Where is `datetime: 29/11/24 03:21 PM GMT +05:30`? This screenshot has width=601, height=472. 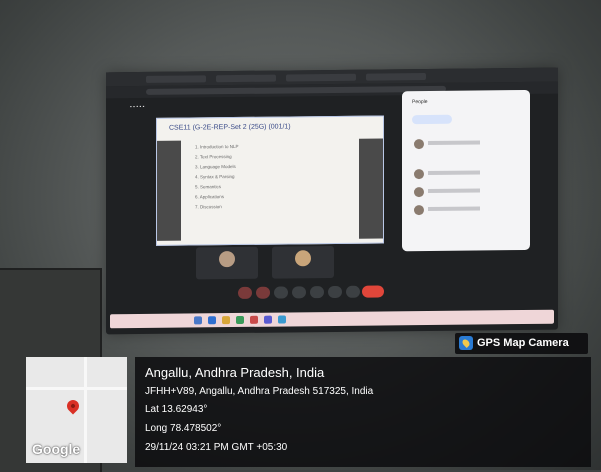
datetime: 29/11/24 03:21 PM GMT +05:30 is located at coordinates (216, 447).